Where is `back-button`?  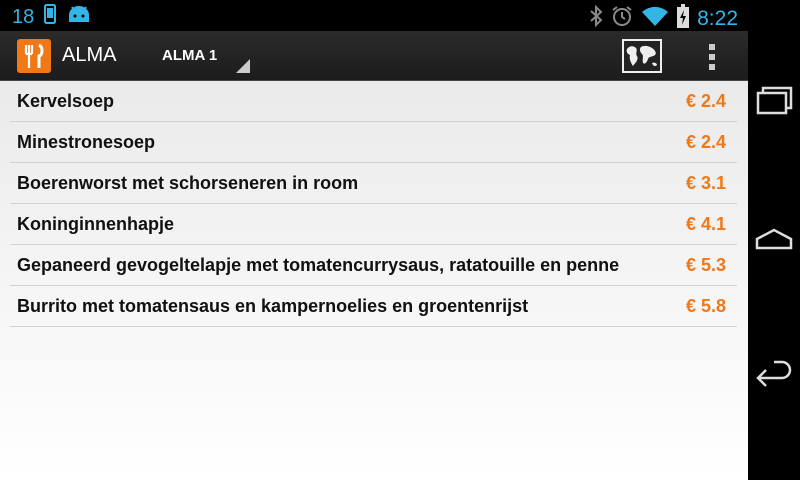
back-button is located at coordinates (774, 378).